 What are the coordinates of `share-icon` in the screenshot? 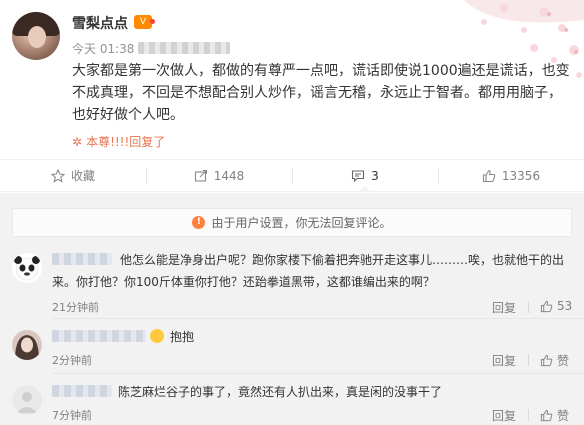 It's located at (200, 175).